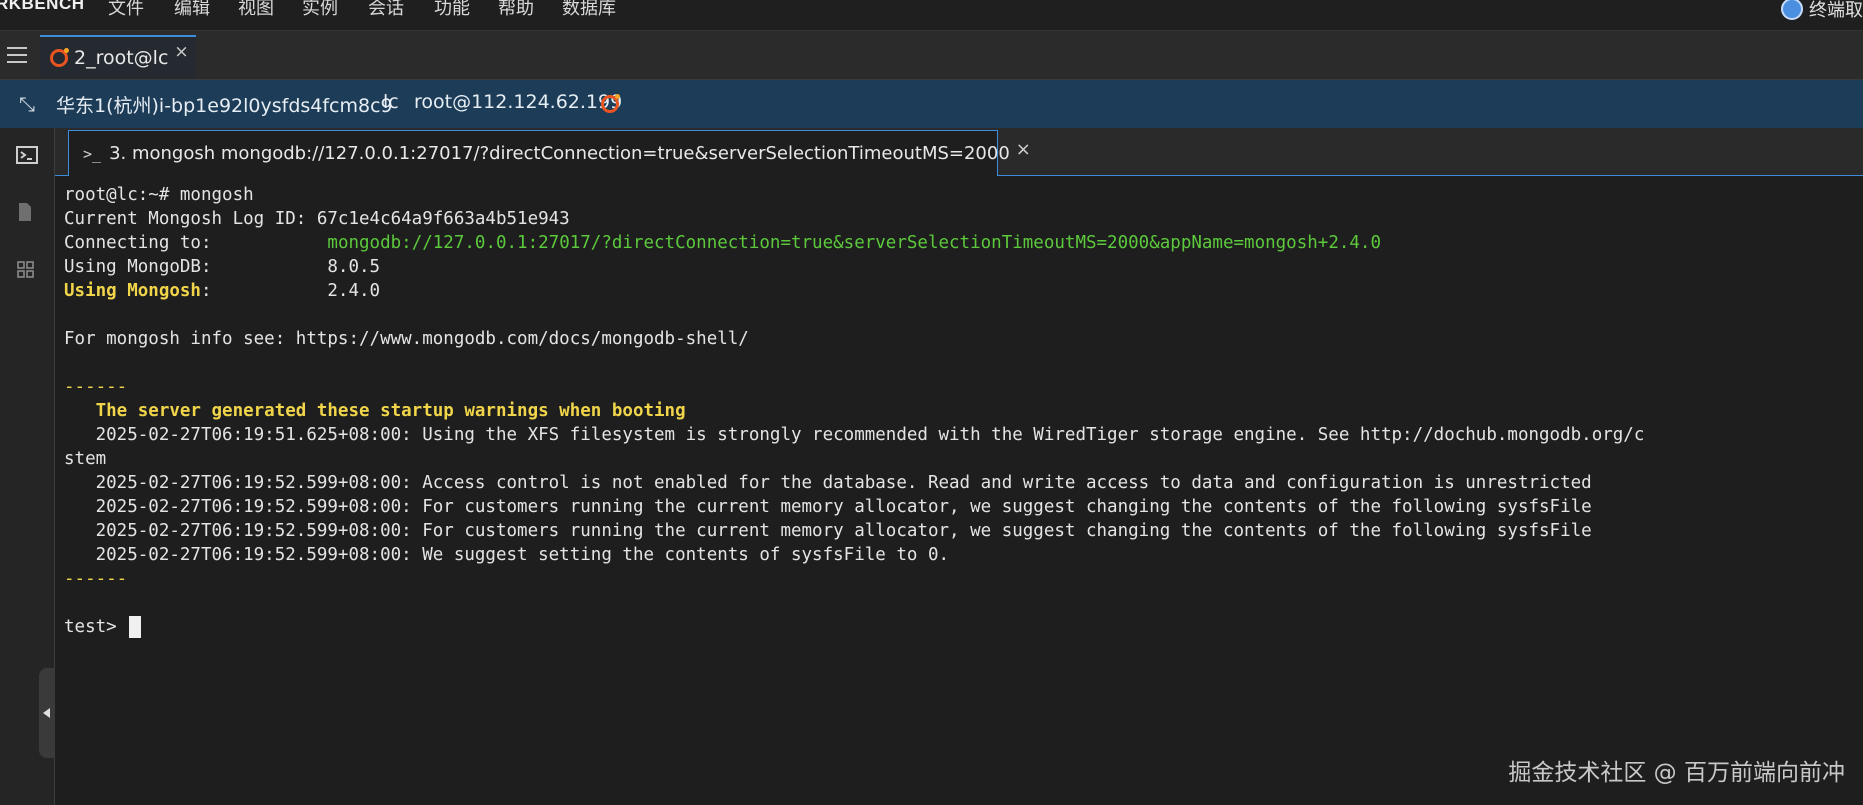  I want to click on ubuntu-os-icon, so click(610, 103).